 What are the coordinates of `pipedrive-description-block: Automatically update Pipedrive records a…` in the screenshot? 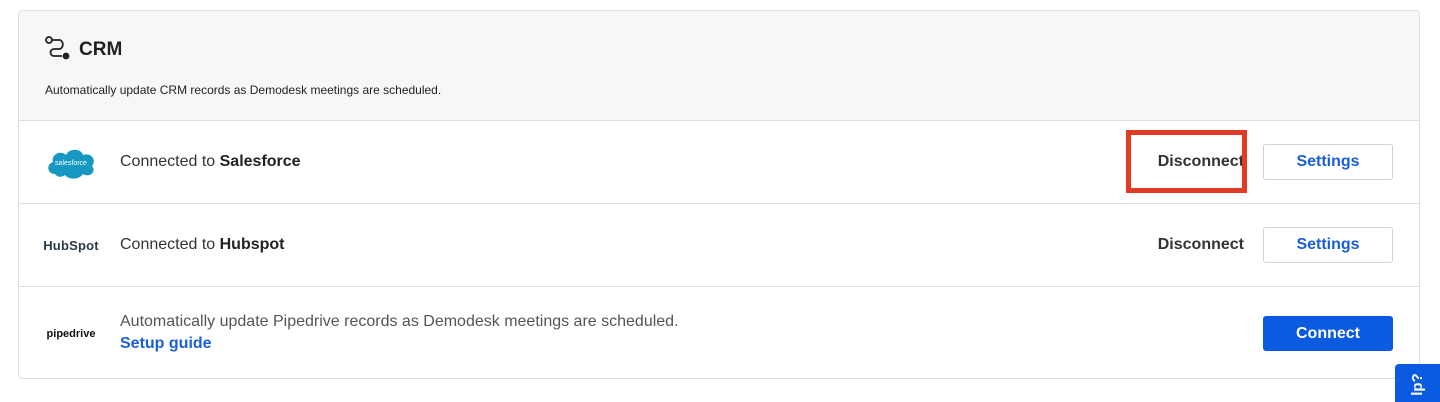 It's located at (399, 333).